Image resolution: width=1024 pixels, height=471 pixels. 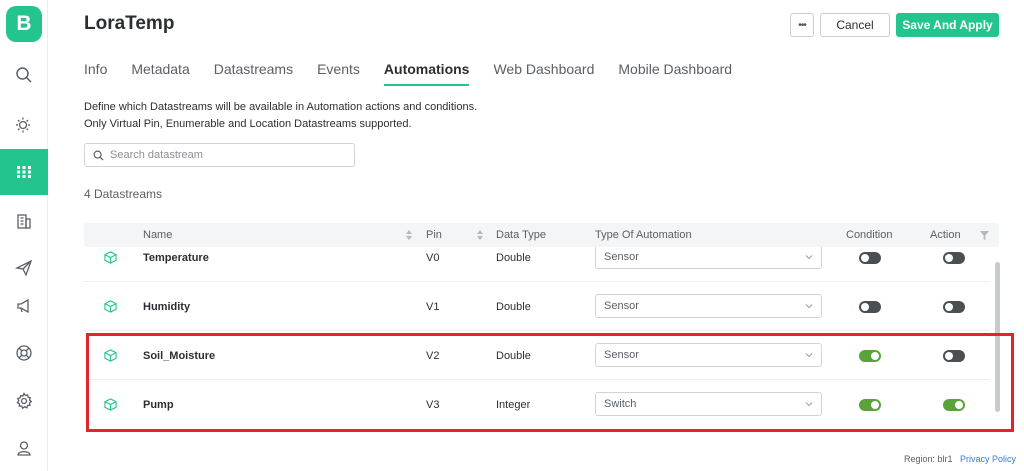 I want to click on sidebar-item-profile, so click(x=24, y=448).